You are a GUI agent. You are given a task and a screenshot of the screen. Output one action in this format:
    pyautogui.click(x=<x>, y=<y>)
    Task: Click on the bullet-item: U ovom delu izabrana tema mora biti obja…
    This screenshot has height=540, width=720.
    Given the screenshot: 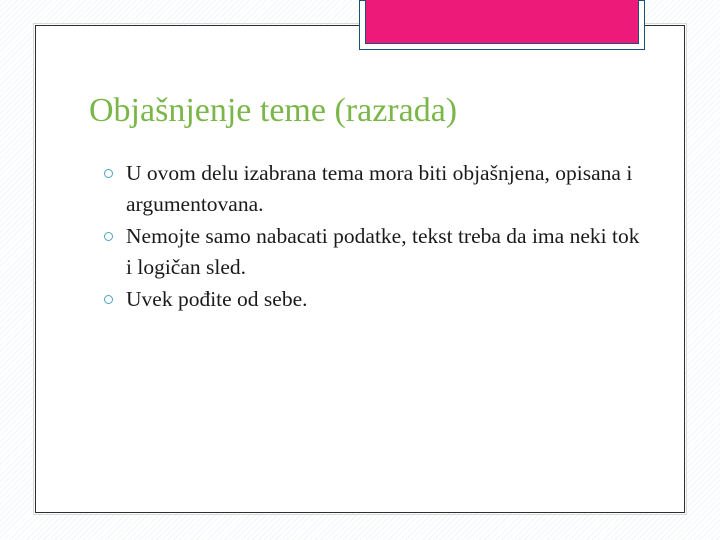 What is the action you would take?
    pyautogui.click(x=374, y=189)
    